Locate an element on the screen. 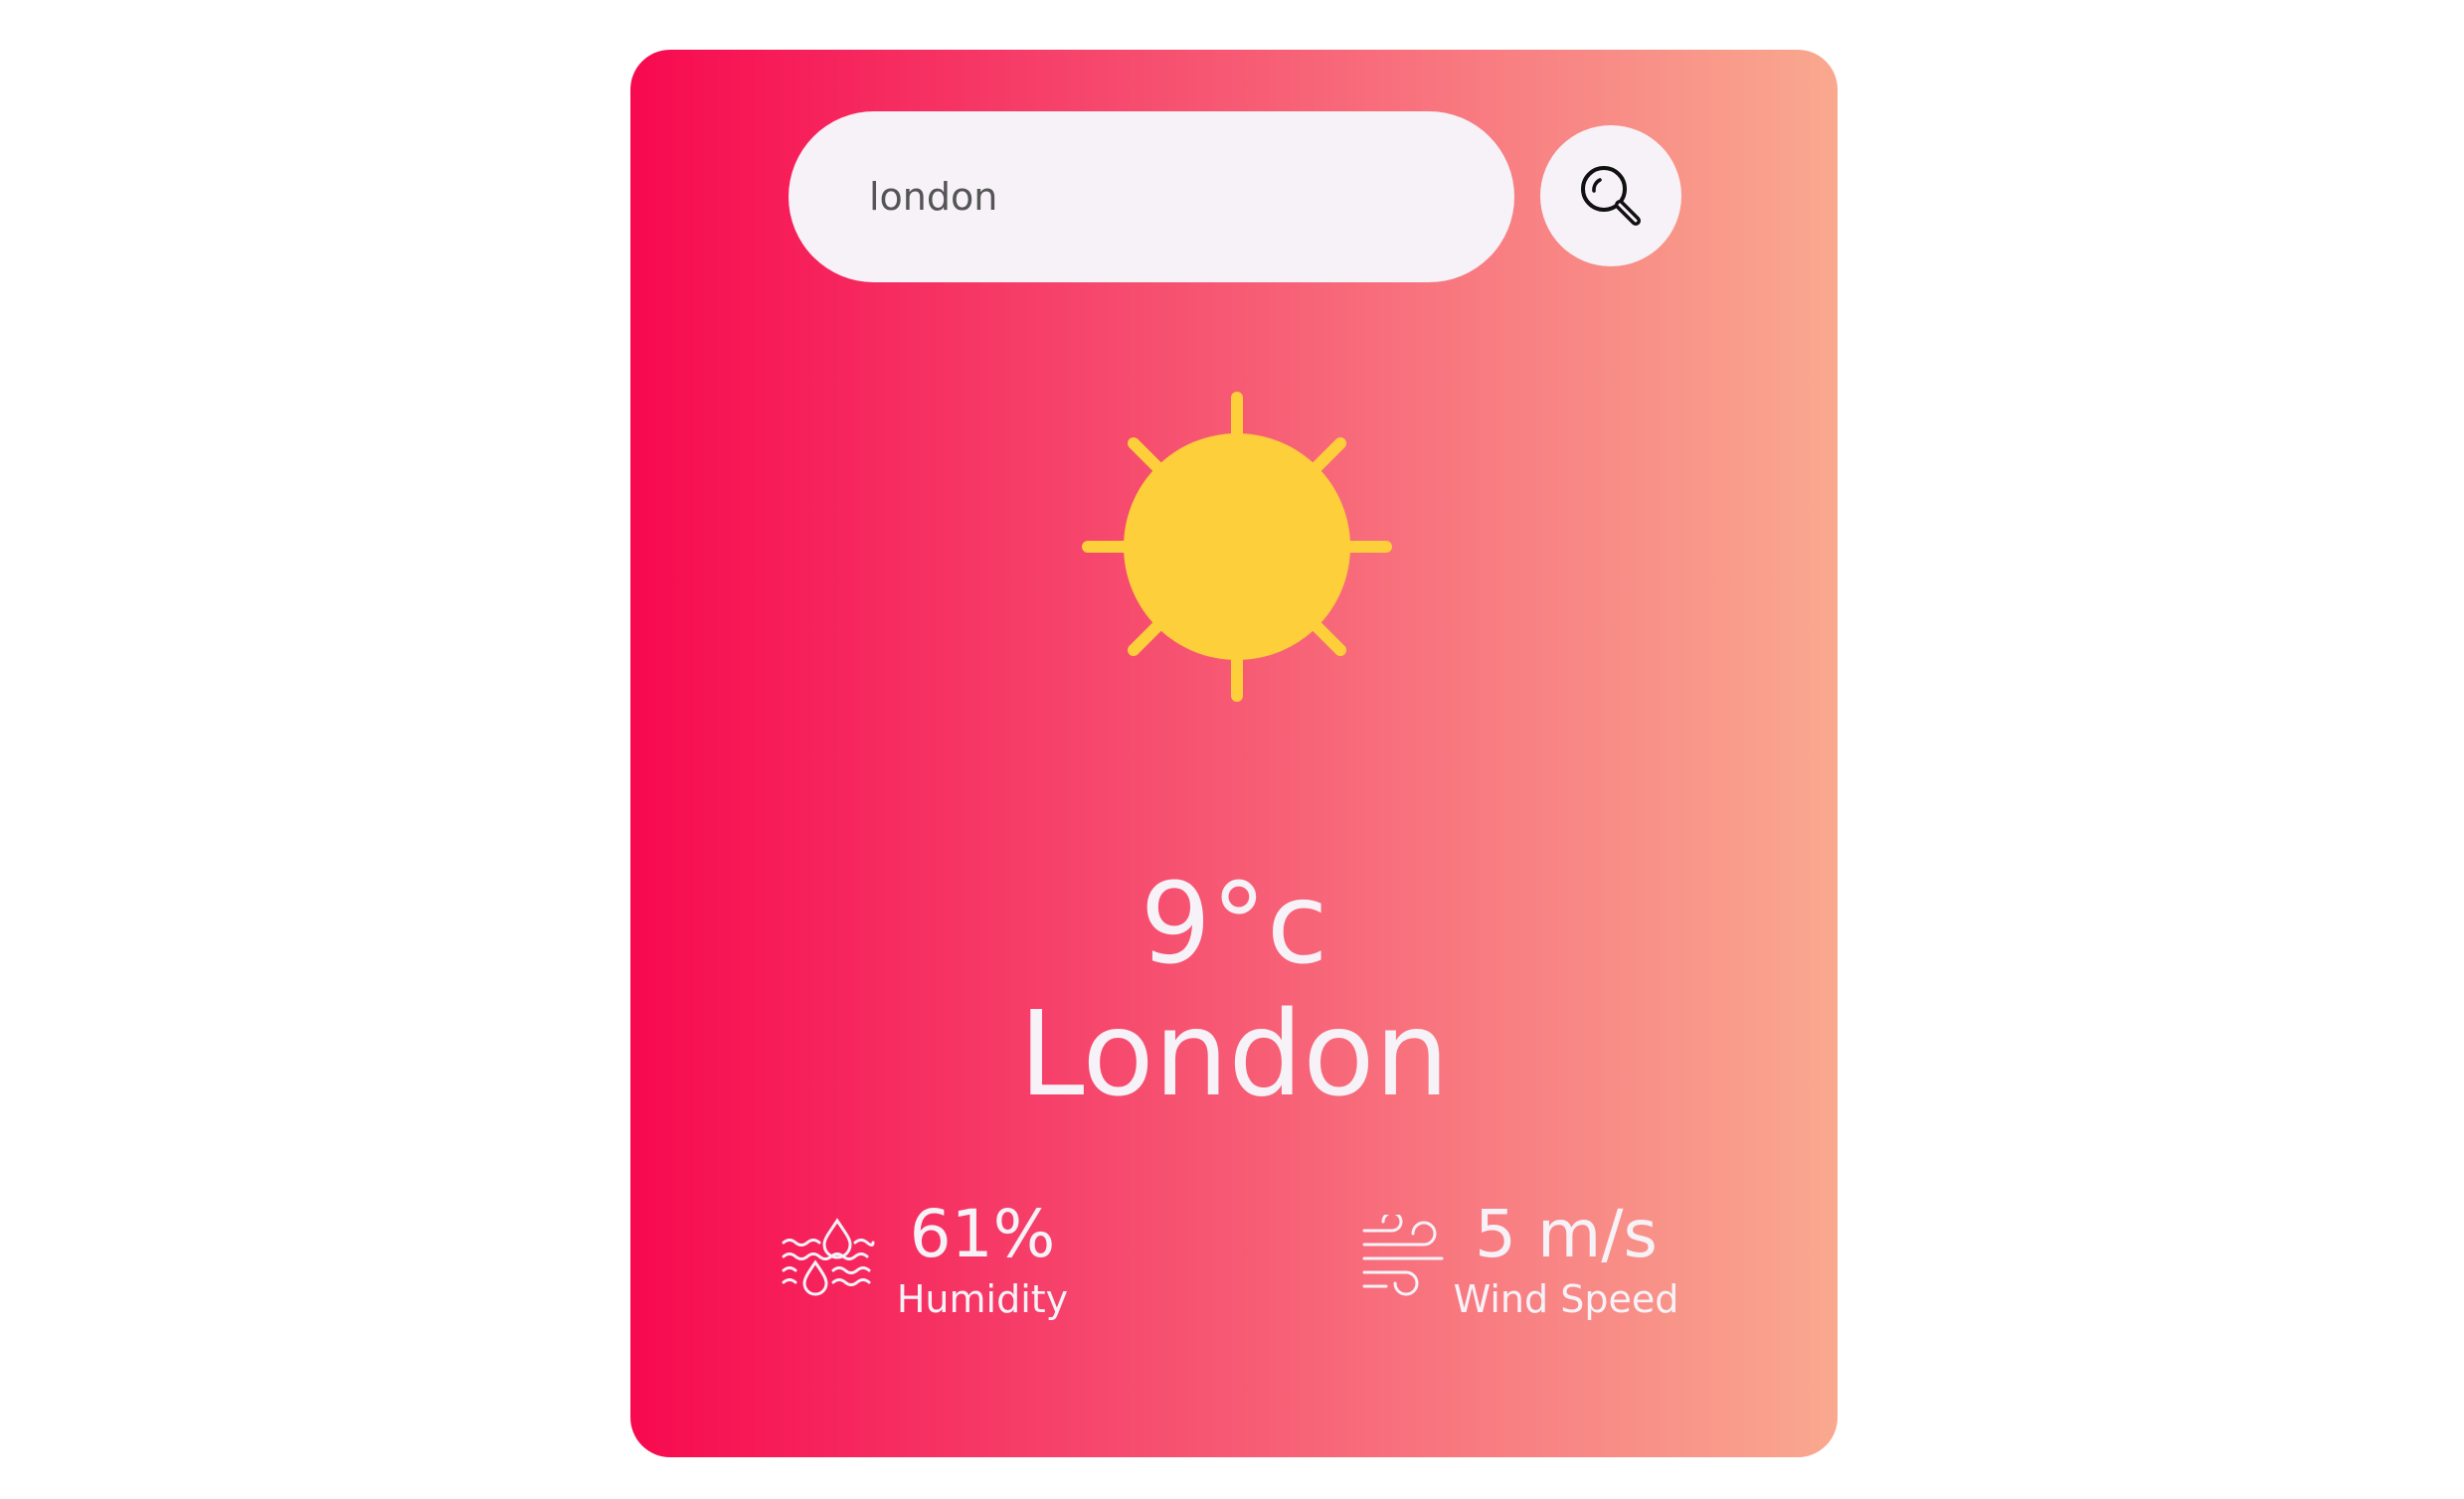 The width and height of the screenshot is (2464, 1499). sun-icon is located at coordinates (1237, 547).